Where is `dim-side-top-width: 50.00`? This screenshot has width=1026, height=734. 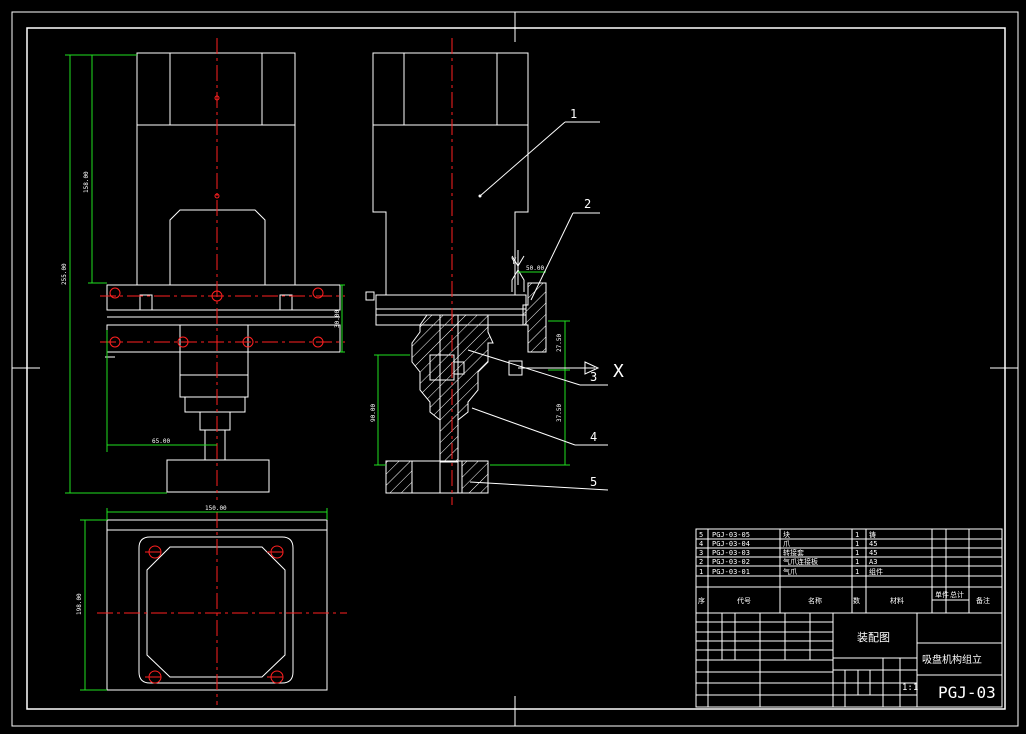 dim-side-top-width: 50.00 is located at coordinates (535, 268).